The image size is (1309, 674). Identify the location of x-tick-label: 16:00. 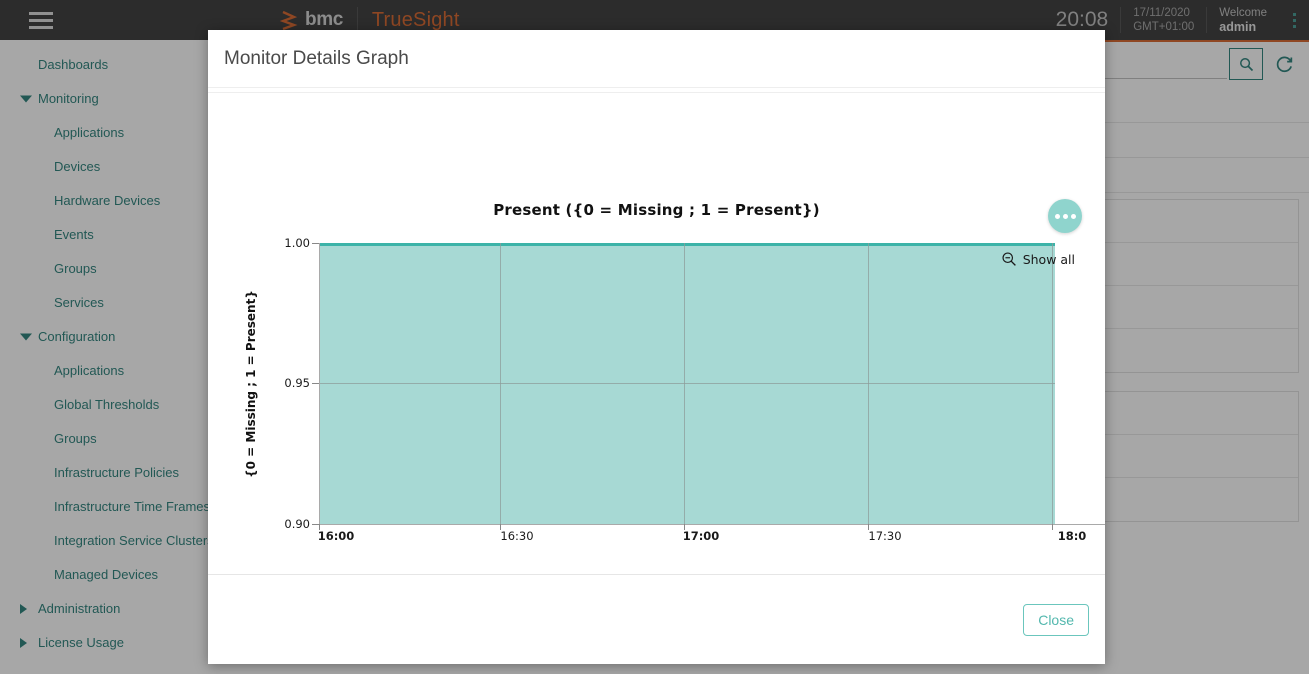
(336, 536).